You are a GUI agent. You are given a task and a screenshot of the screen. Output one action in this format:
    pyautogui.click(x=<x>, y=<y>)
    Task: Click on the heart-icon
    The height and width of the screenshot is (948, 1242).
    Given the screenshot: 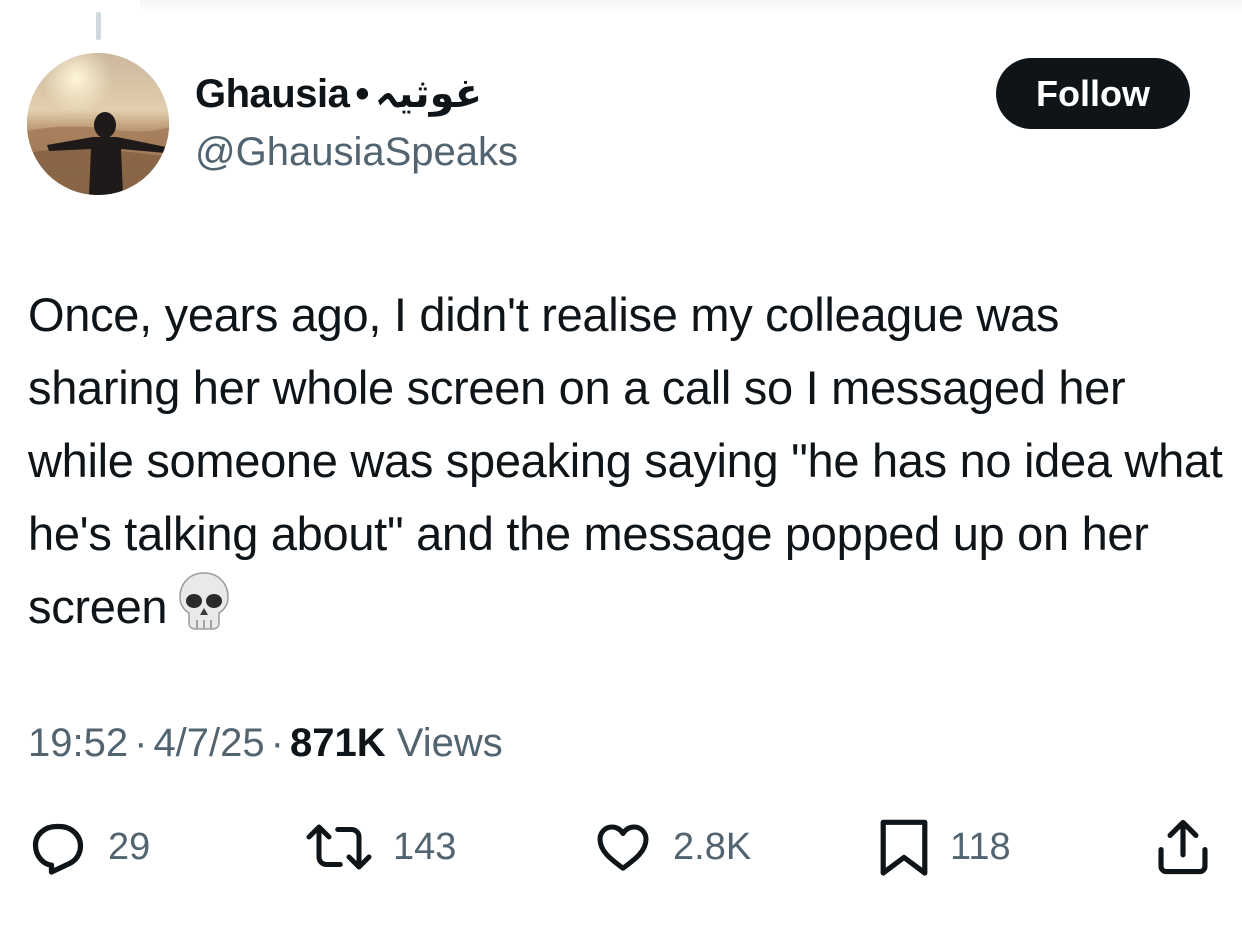 What is the action you would take?
    pyautogui.click(x=623, y=847)
    